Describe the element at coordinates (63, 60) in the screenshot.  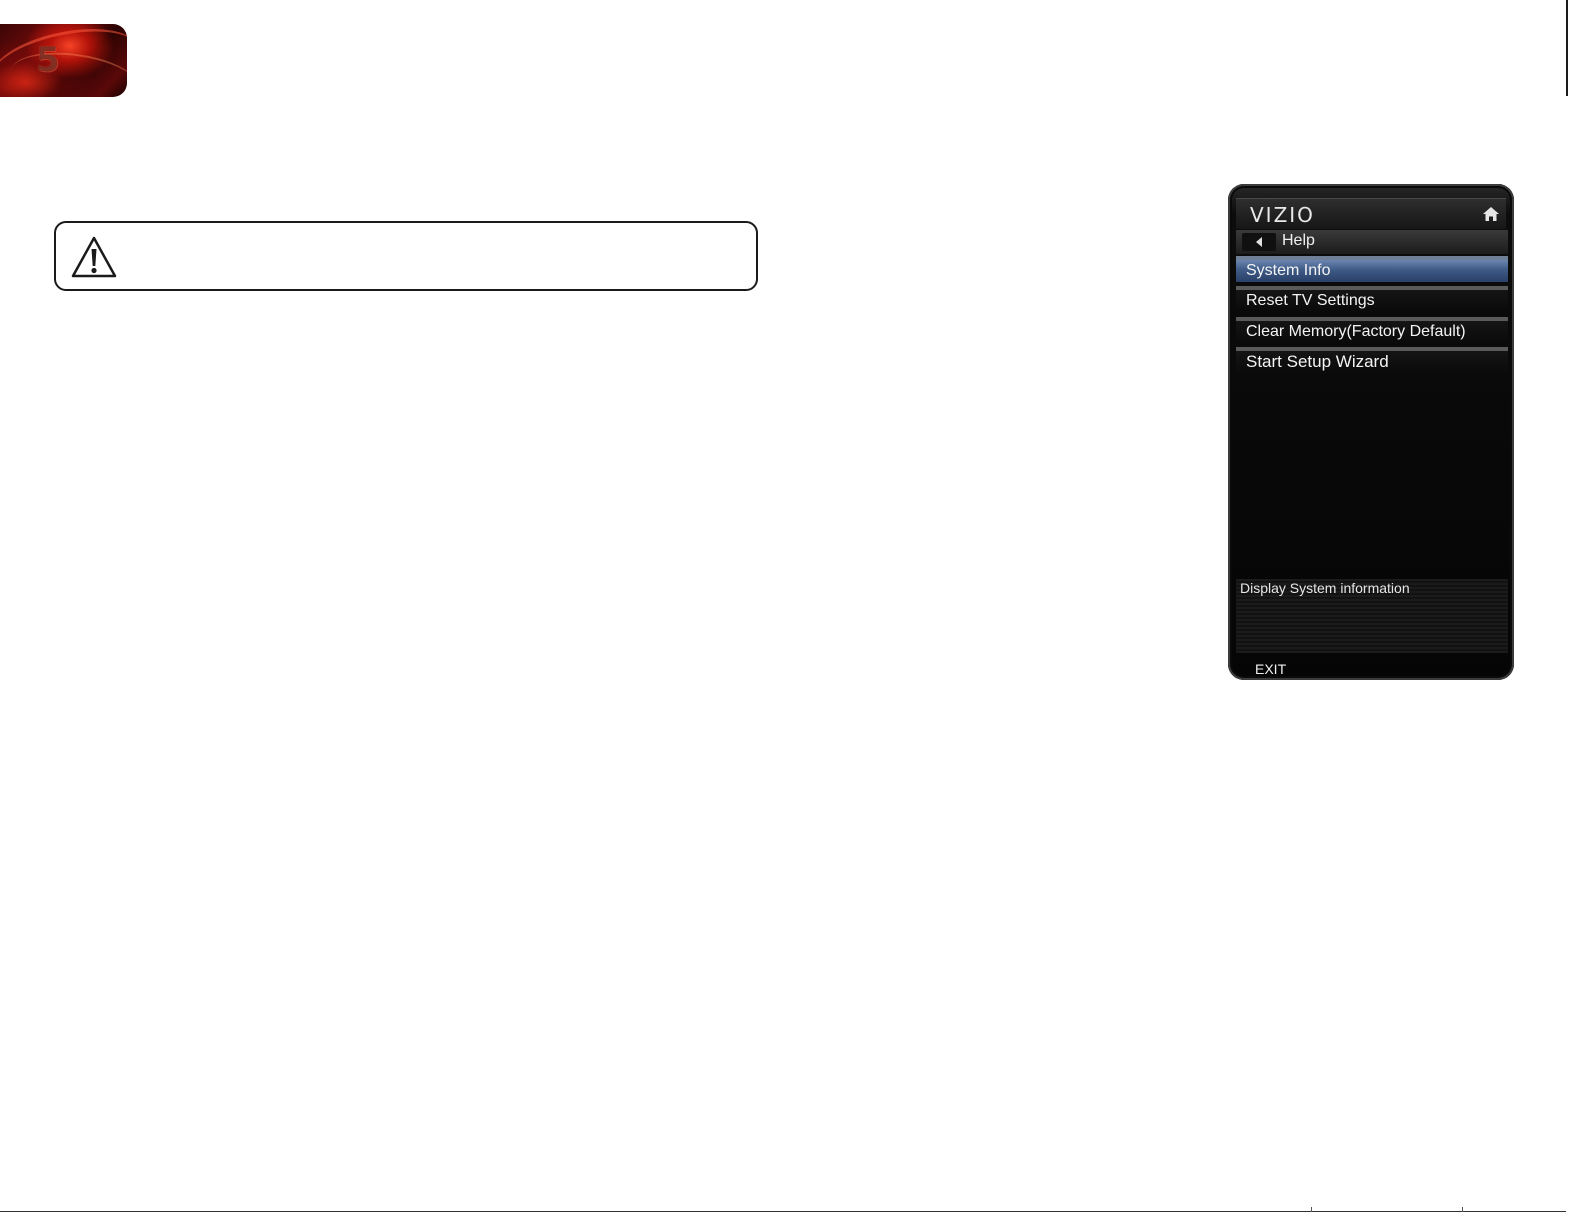
I see `chapter-tab: 5` at that location.